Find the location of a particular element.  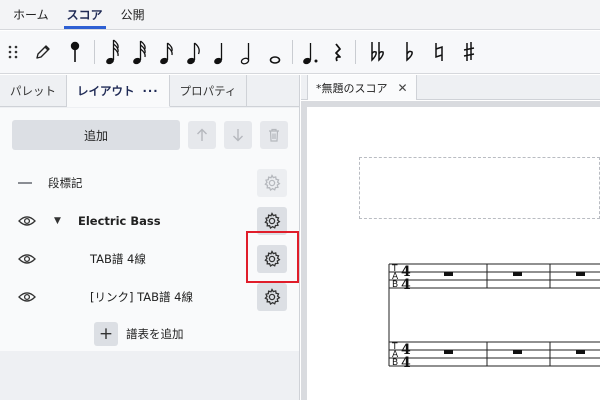

delete-button is located at coordinates (274, 135).